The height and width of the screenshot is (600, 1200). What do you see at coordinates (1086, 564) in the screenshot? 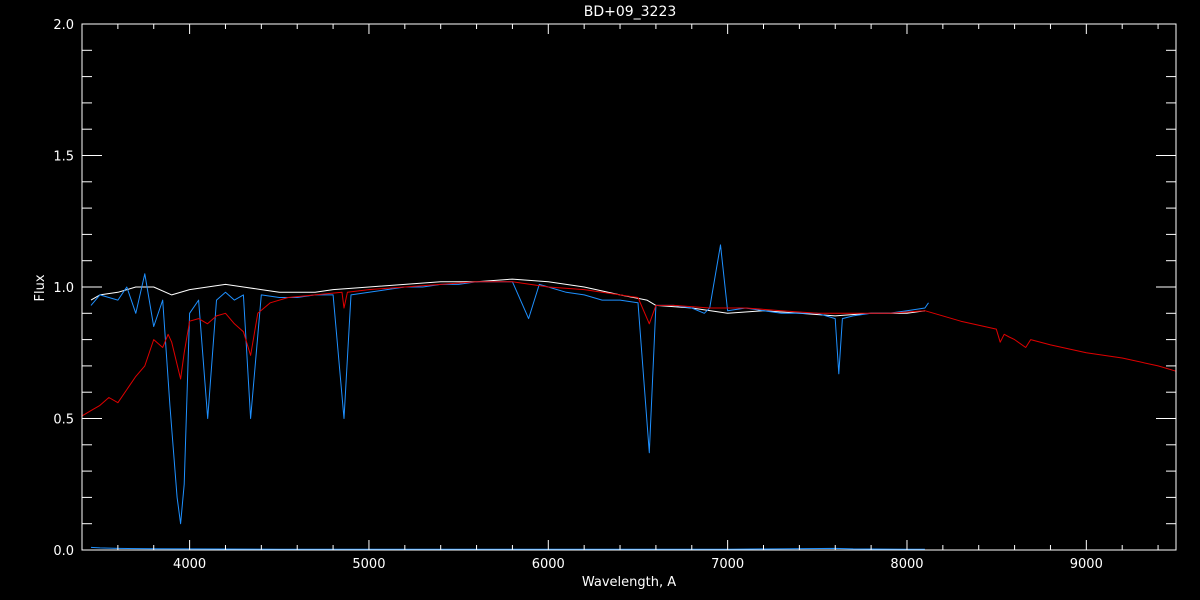
I see `x-tick-label: 9000` at bounding box center [1086, 564].